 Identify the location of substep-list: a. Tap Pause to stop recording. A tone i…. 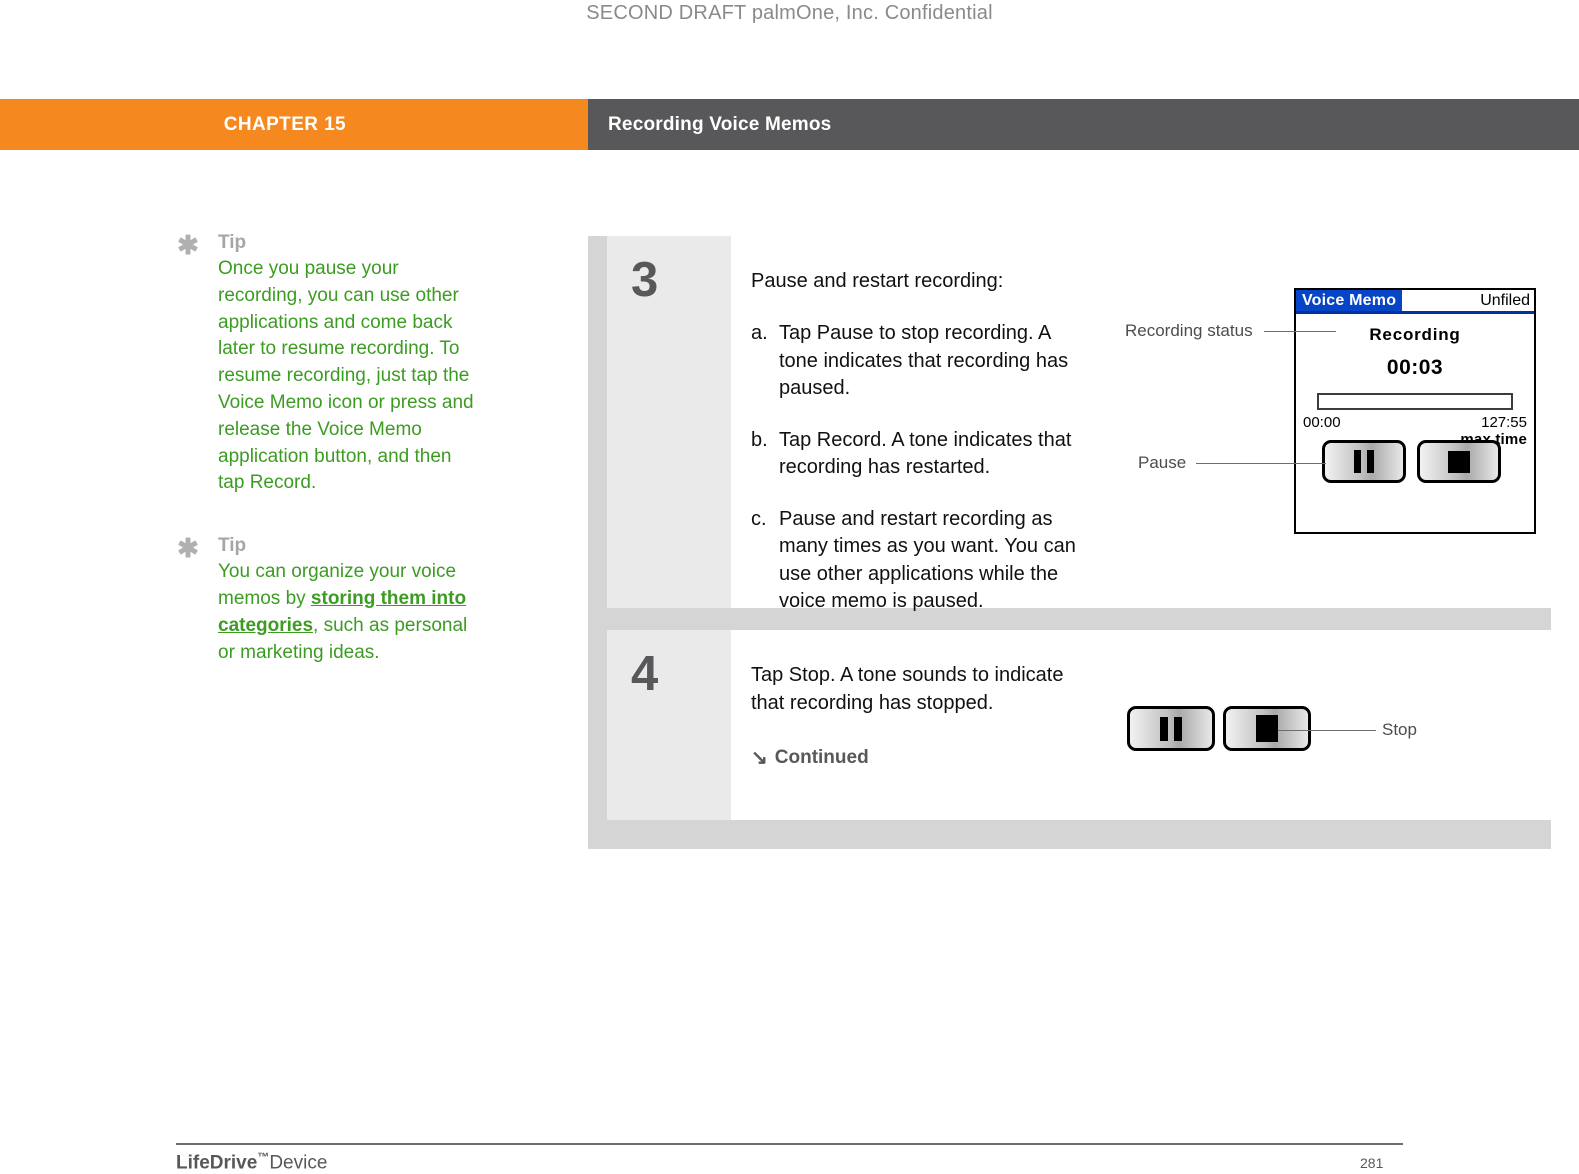
(916, 468).